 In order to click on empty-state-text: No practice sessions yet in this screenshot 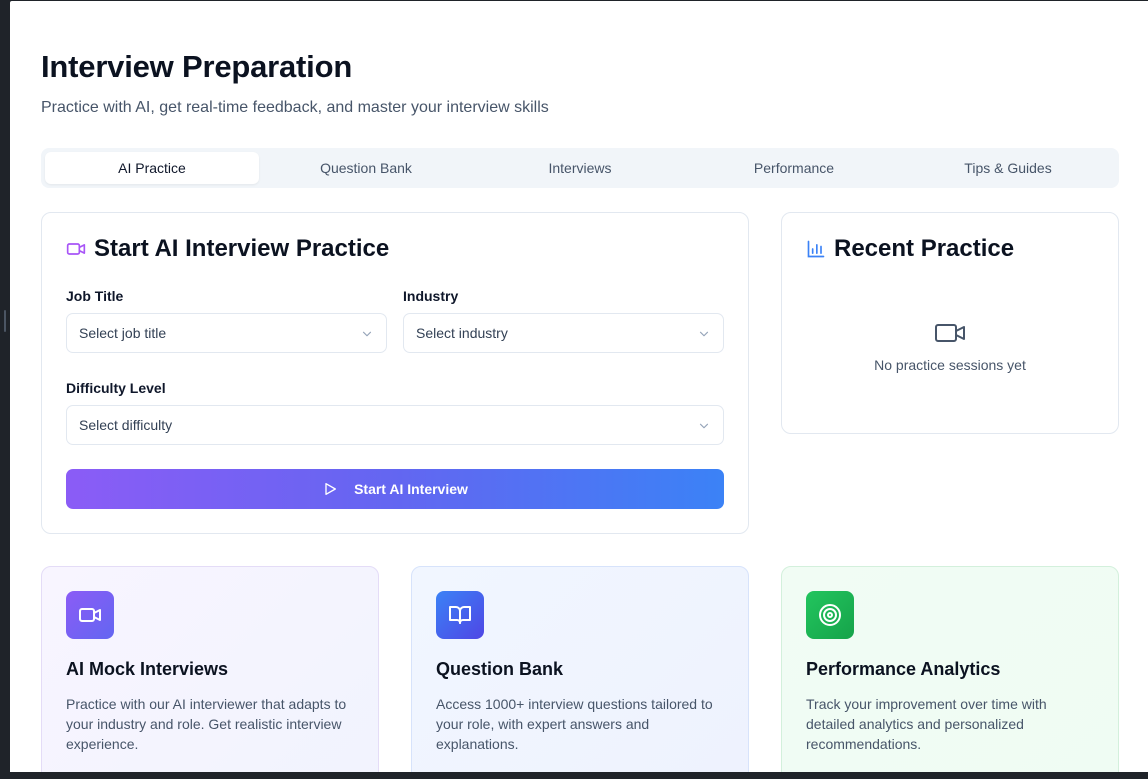, I will do `click(950, 365)`.